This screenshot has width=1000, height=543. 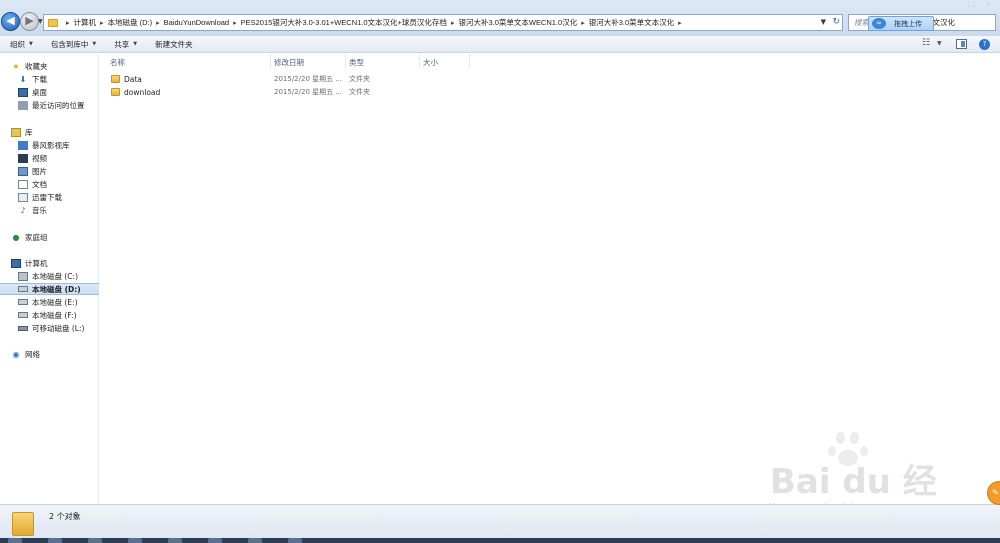 I want to click on new-folder-button: 新建文件夹, so click(x=174, y=44).